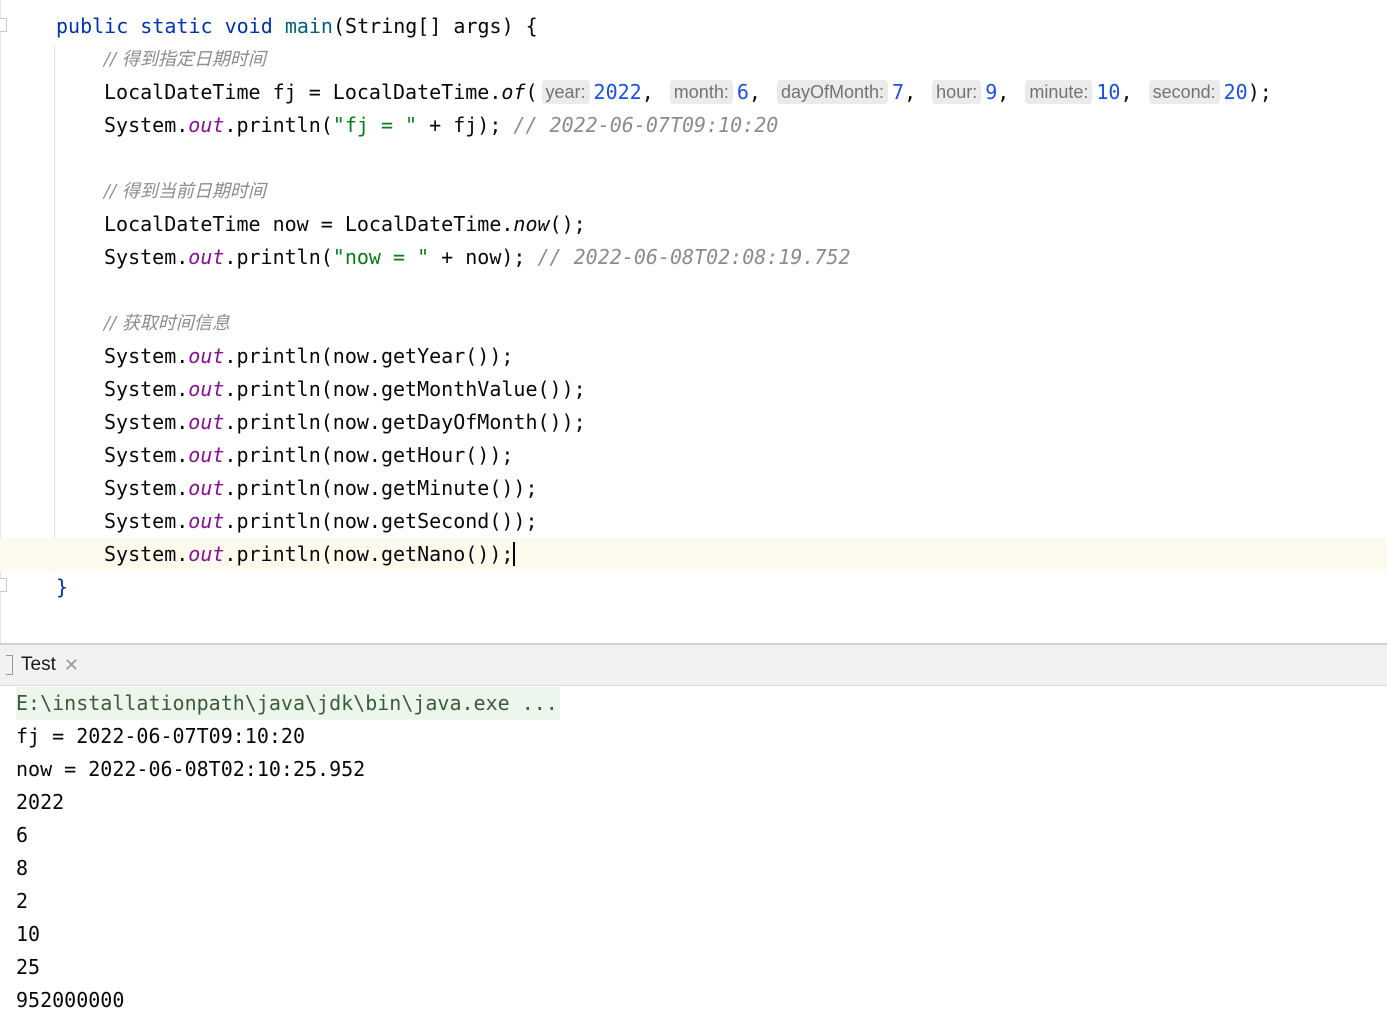 The height and width of the screenshot is (1019, 1387). Describe the element at coordinates (54, 308) in the screenshot. I see `indent-guide` at that location.